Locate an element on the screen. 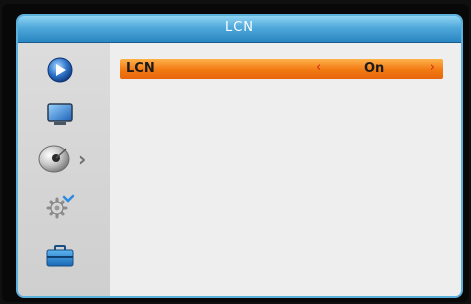 This screenshot has height=304, width=471. toolbox-icon is located at coordinates (60, 256).